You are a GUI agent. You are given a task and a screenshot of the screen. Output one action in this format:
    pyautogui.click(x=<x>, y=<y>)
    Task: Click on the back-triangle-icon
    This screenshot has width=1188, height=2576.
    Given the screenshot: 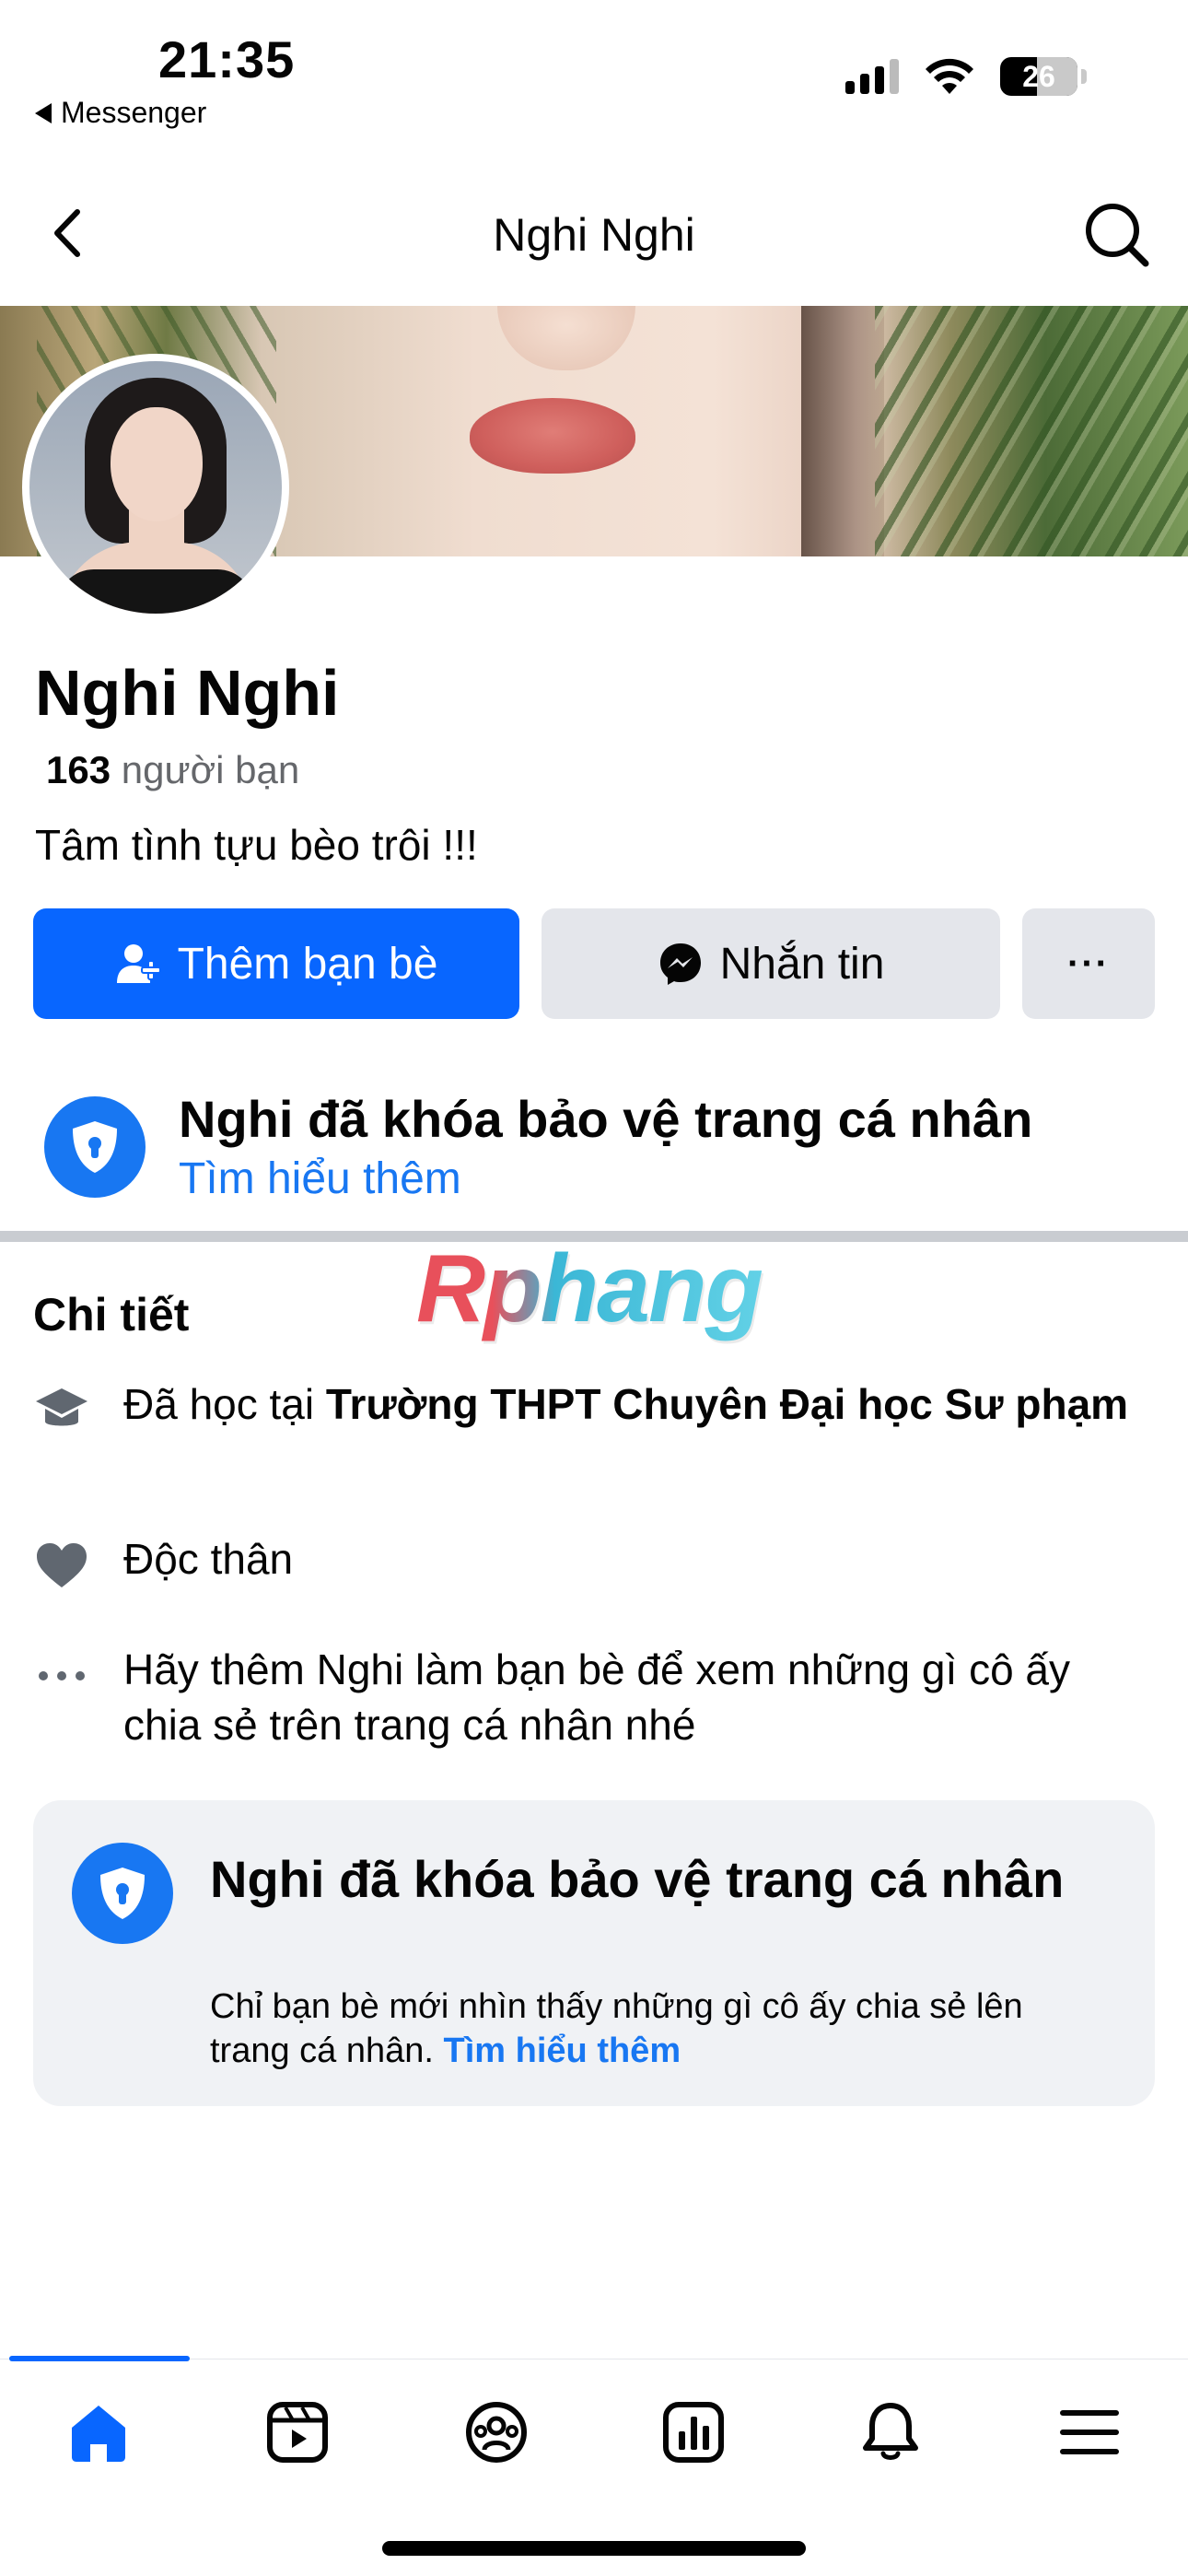 What is the action you would take?
    pyautogui.click(x=43, y=112)
    